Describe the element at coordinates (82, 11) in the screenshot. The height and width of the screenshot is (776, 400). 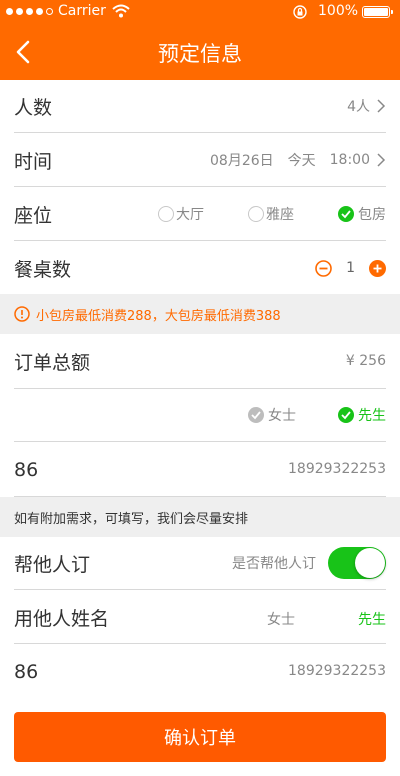
I see `carrier-name: Carrier` at that location.